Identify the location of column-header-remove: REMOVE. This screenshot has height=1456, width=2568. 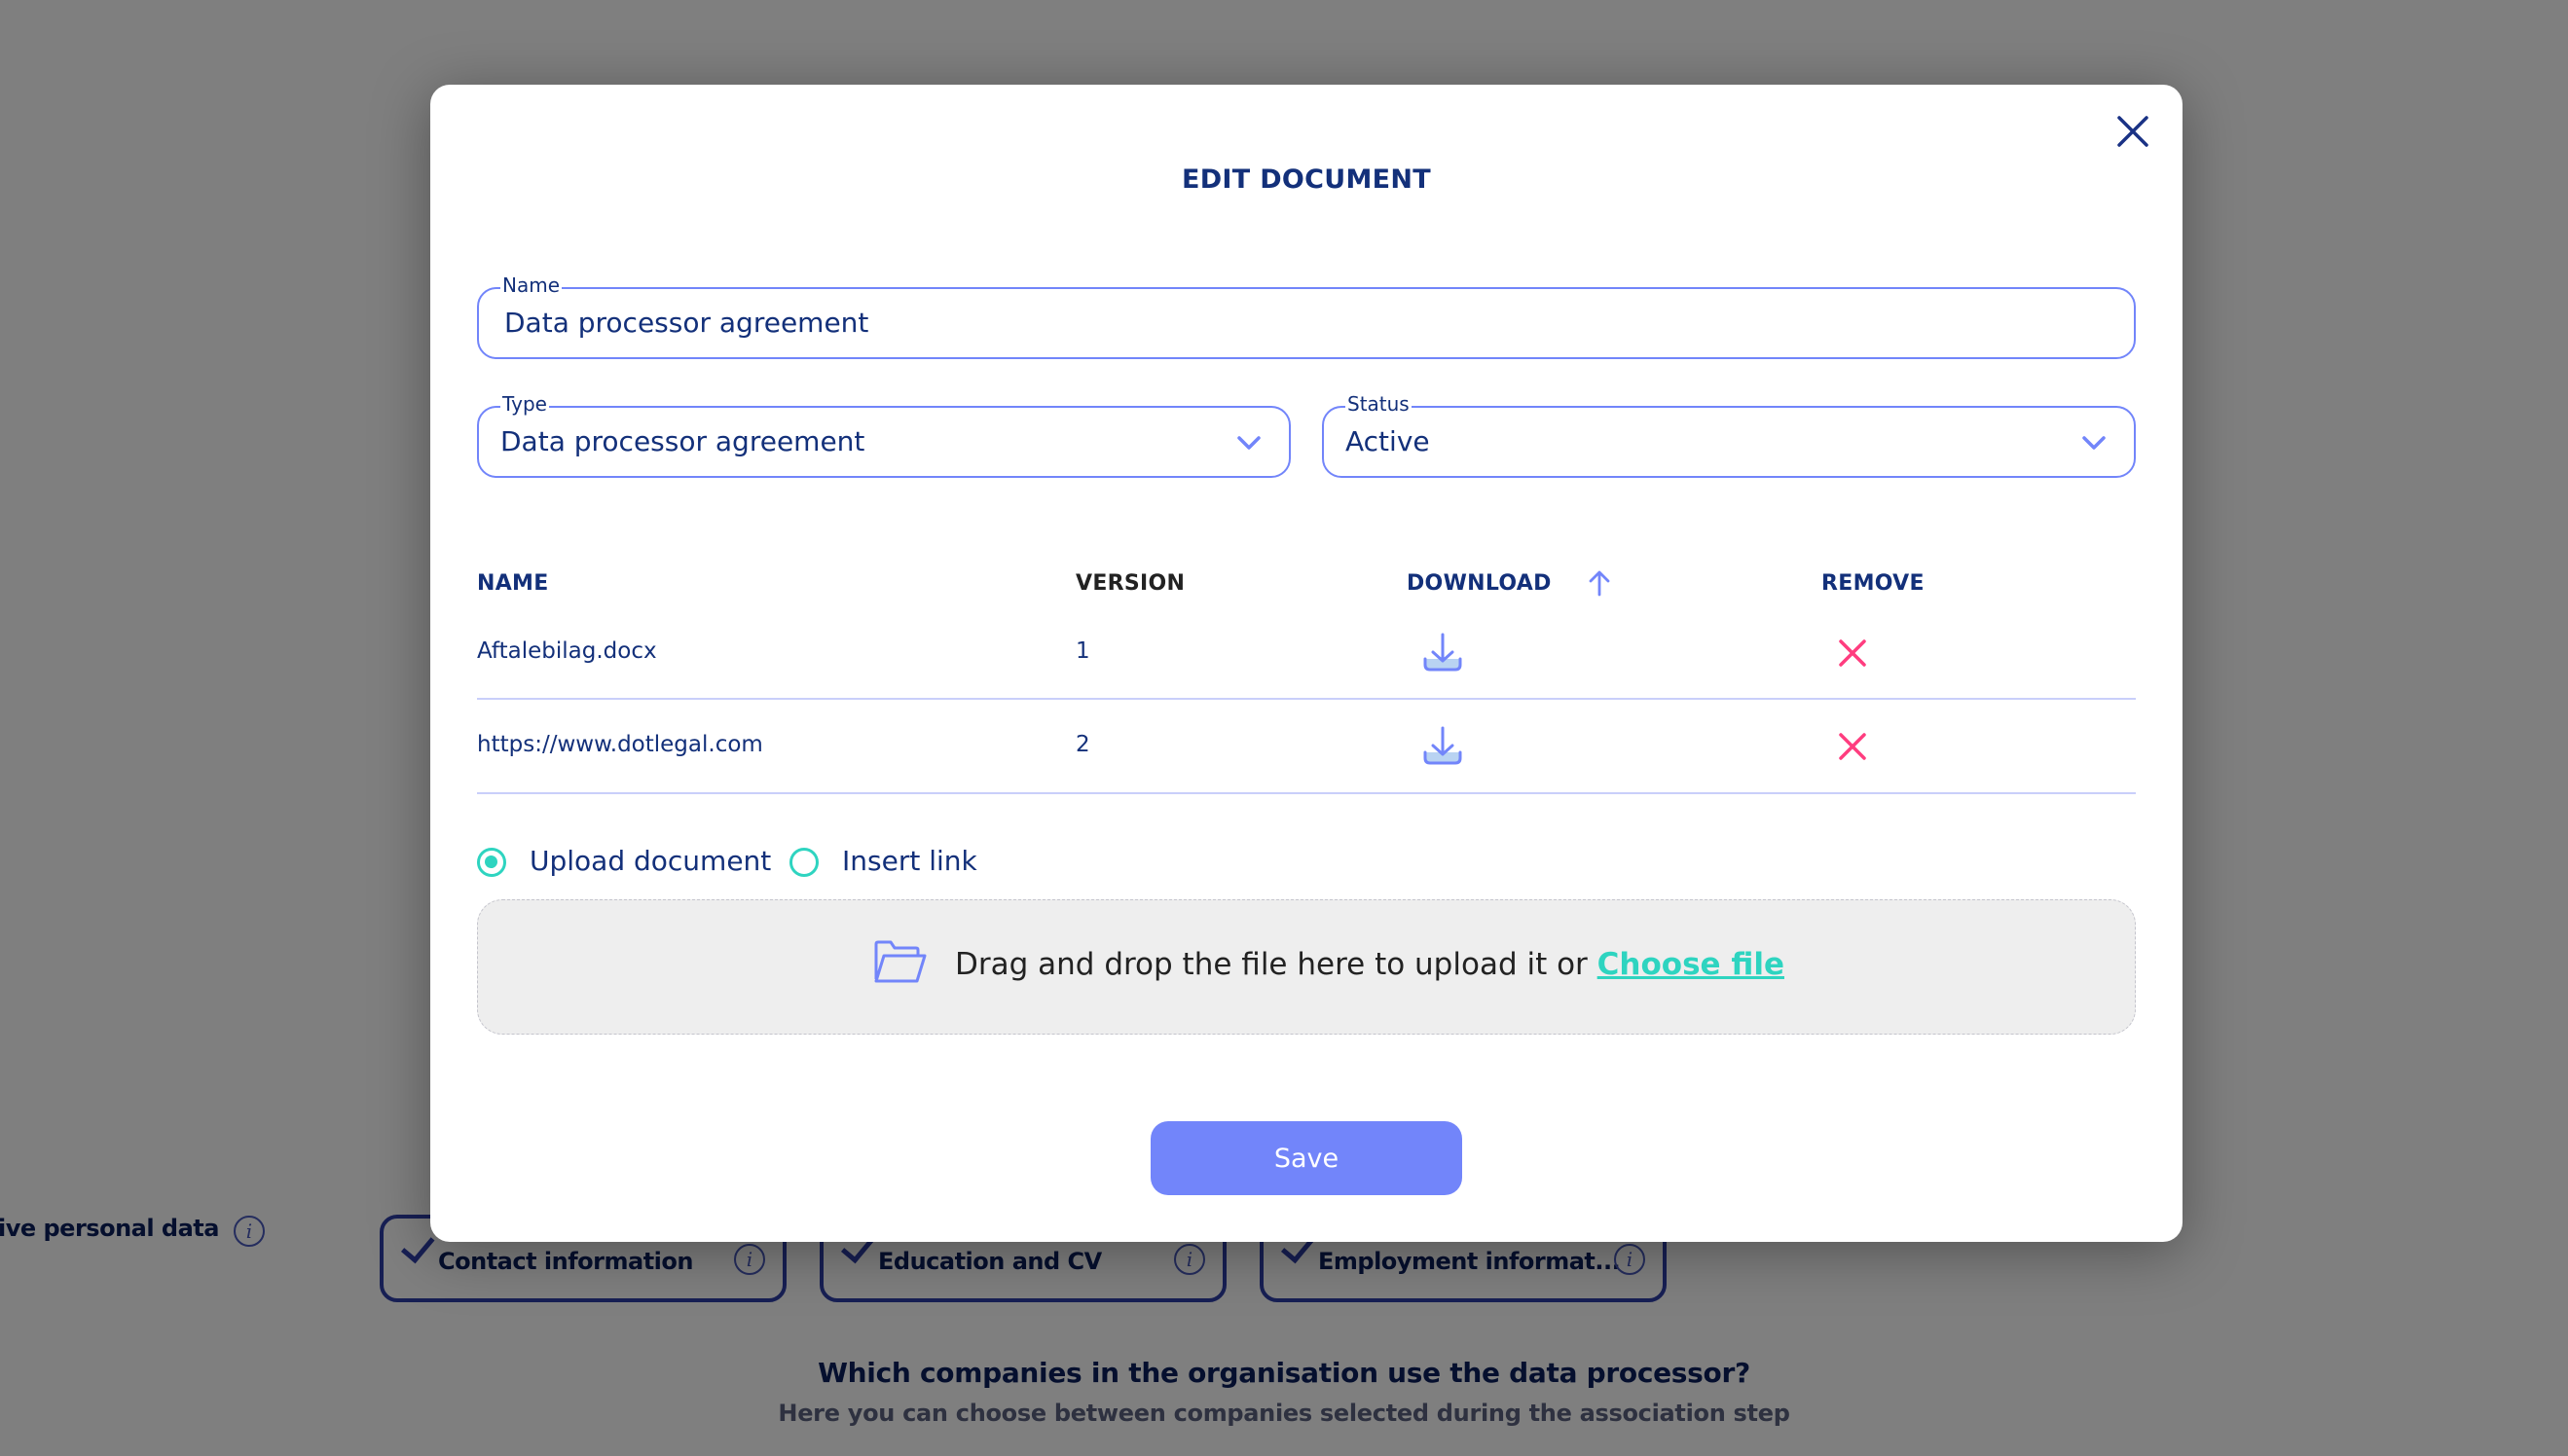
(1873, 583).